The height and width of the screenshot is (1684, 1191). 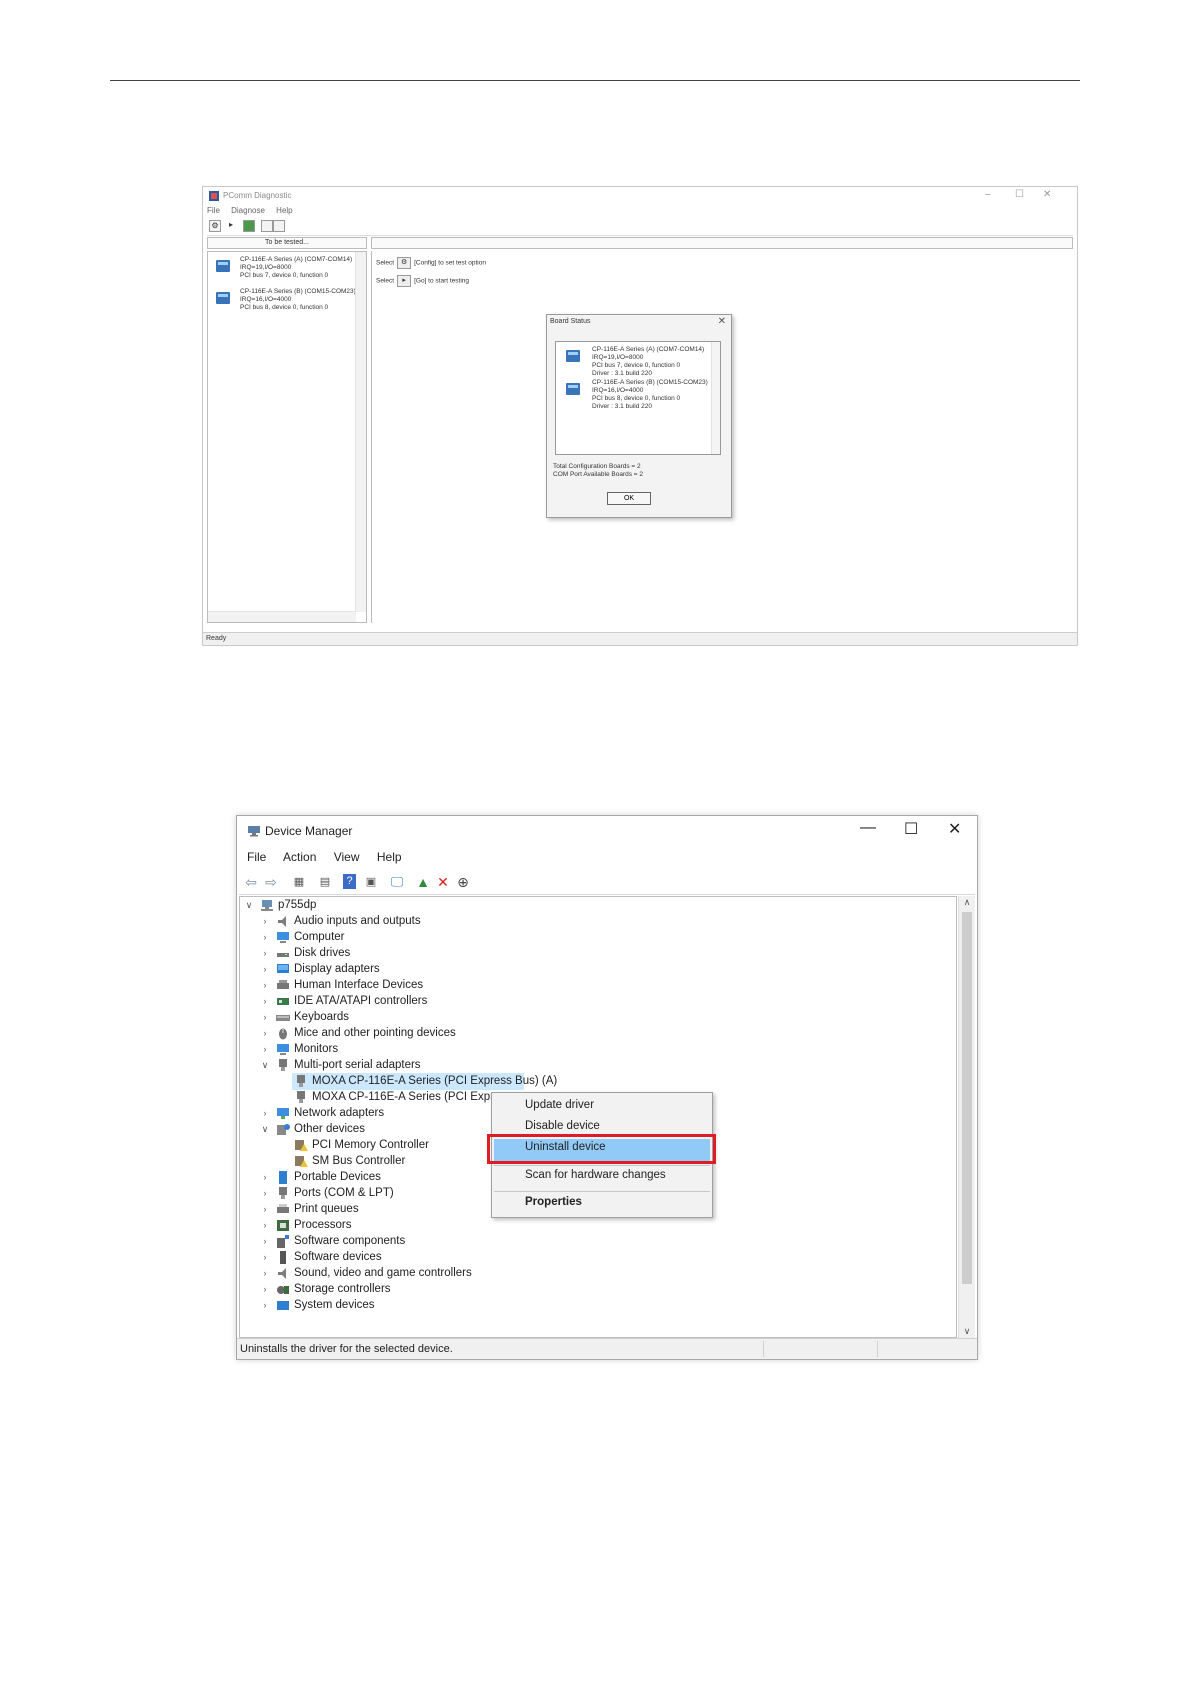 I want to click on tree-category-label: IDE ATA/ATAPI controllers, so click(x=361, y=1001).